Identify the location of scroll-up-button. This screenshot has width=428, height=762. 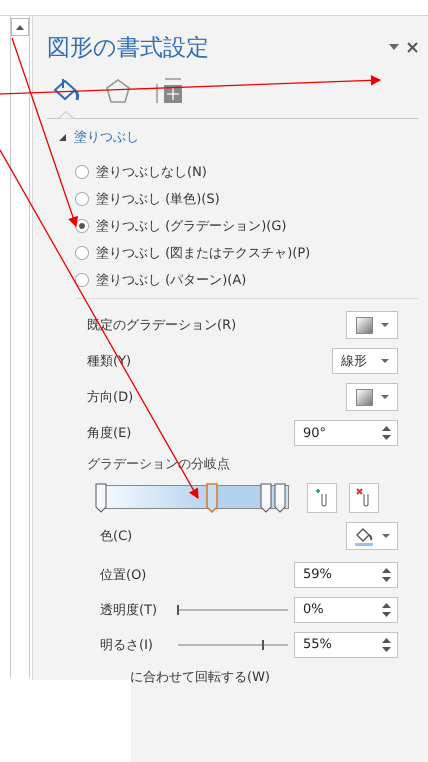
(20, 27).